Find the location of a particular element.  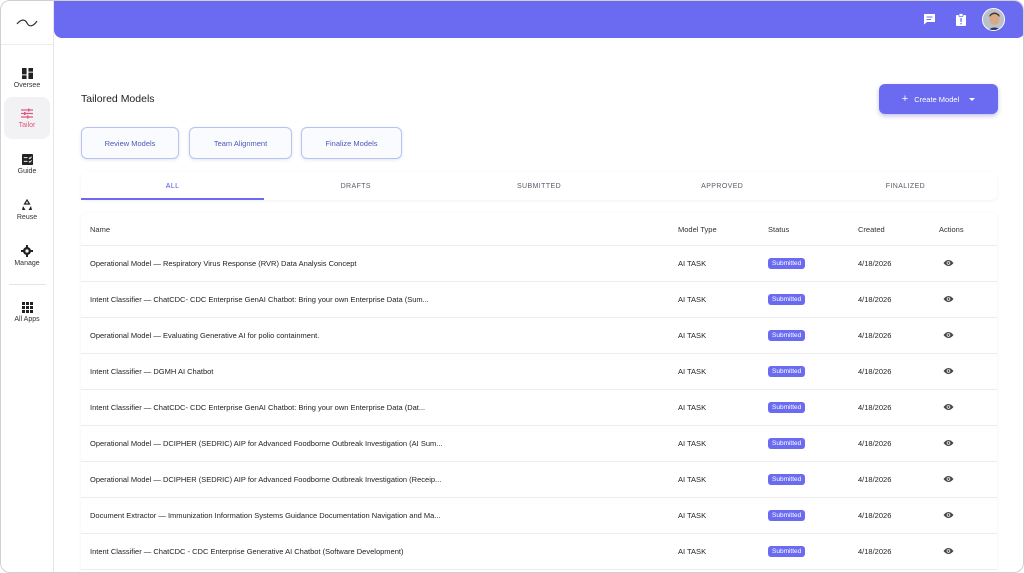

sidebar-item-label: Guide is located at coordinates (27, 171).